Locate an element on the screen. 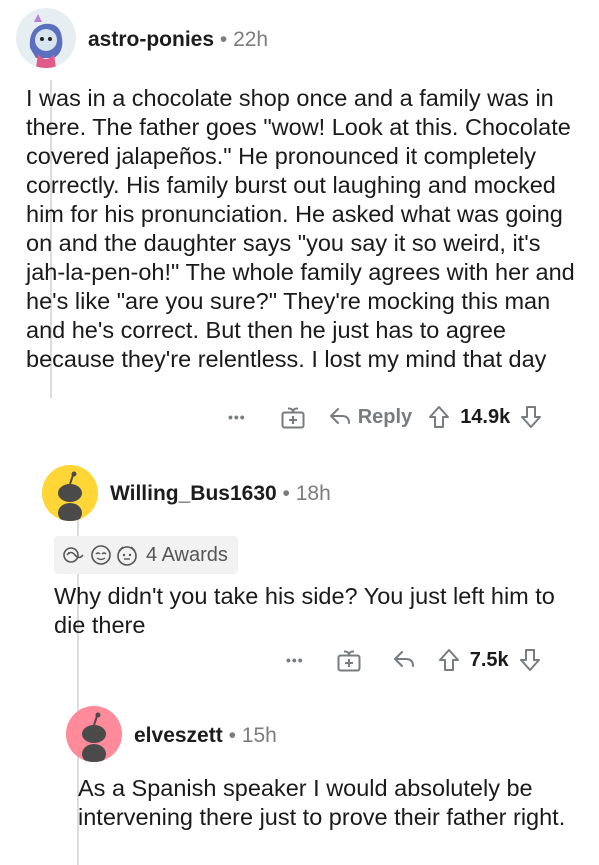 Image resolution: width=599 pixels, height=865 pixels. vote-score: 14.9k is located at coordinates (485, 416).